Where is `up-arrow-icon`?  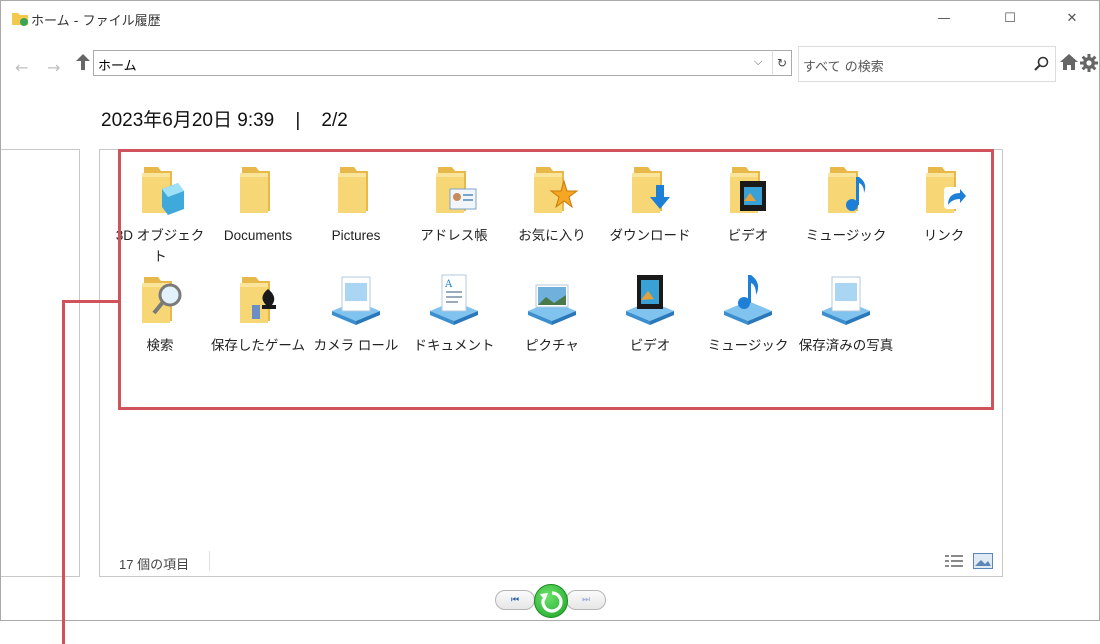 up-arrow-icon is located at coordinates (83, 62).